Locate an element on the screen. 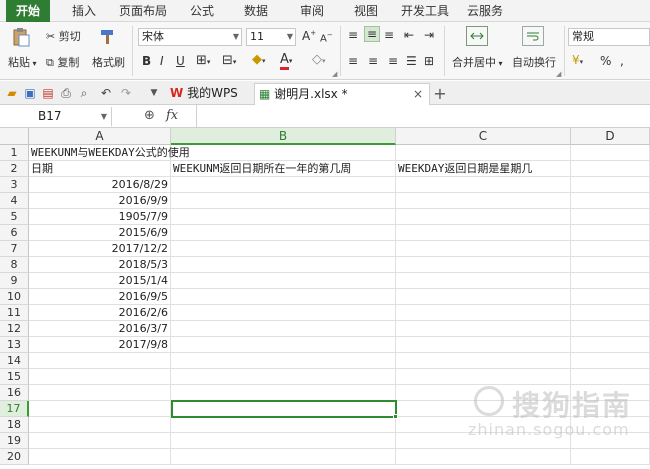 This screenshot has height=469, width=650. indent-decrease-icon: ⇤ is located at coordinates (409, 35).